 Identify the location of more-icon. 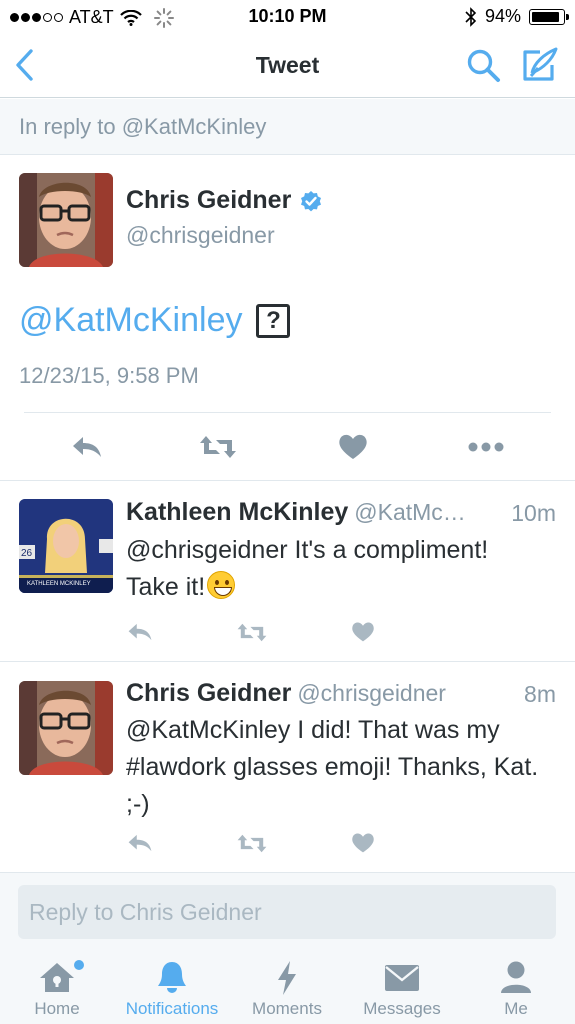
(486, 447).